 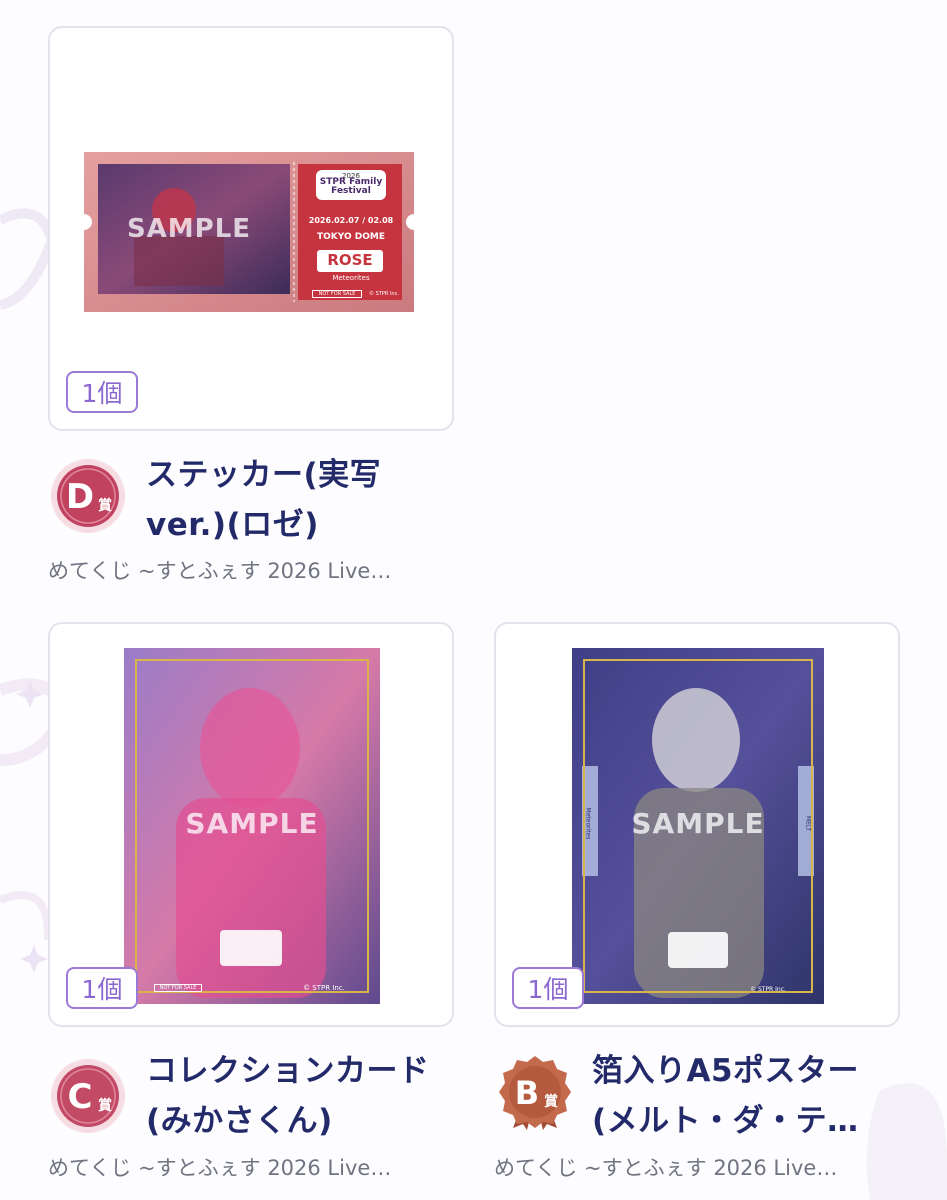 What do you see at coordinates (350, 260) in the screenshot?
I see `ticket-name: ROSE` at bounding box center [350, 260].